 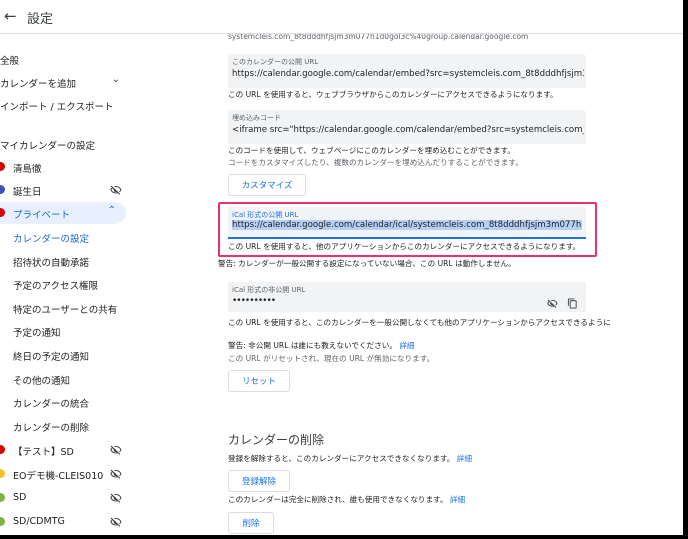 What do you see at coordinates (111, 210) in the screenshot?
I see `chevron-up-icon: ⌃` at bounding box center [111, 210].